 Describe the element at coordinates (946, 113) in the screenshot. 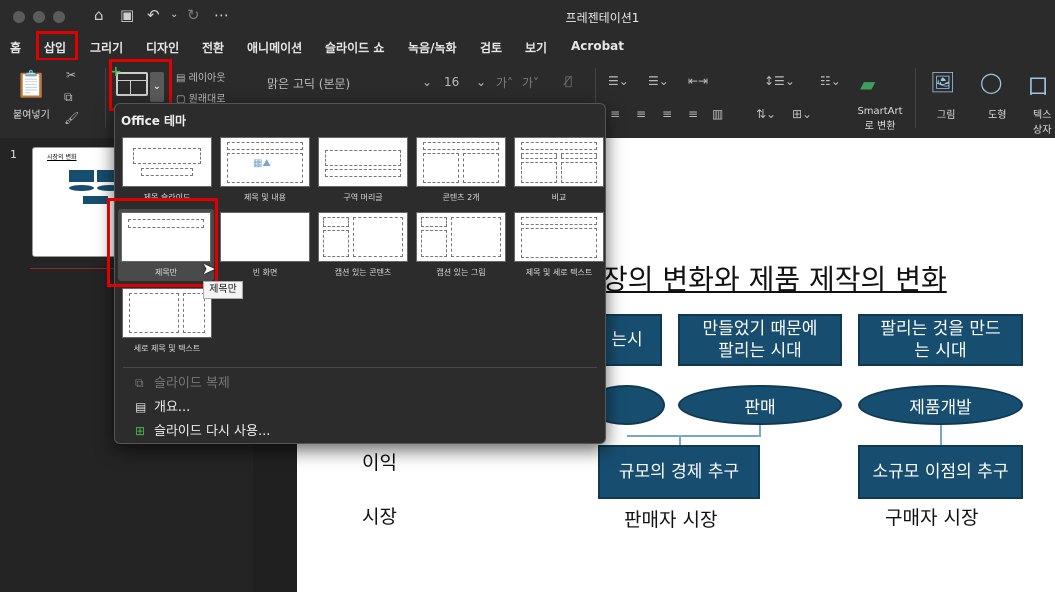

I see `picture-label: 그림` at that location.